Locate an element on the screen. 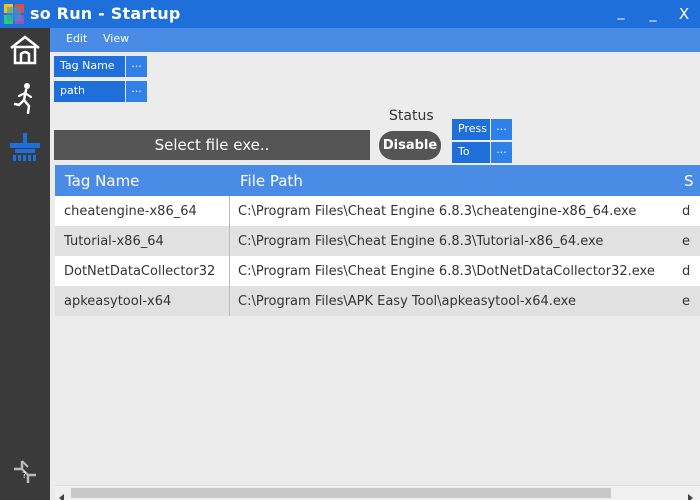 The width and height of the screenshot is (700, 500). table-header: Tag Name File Path S is located at coordinates (377, 180).